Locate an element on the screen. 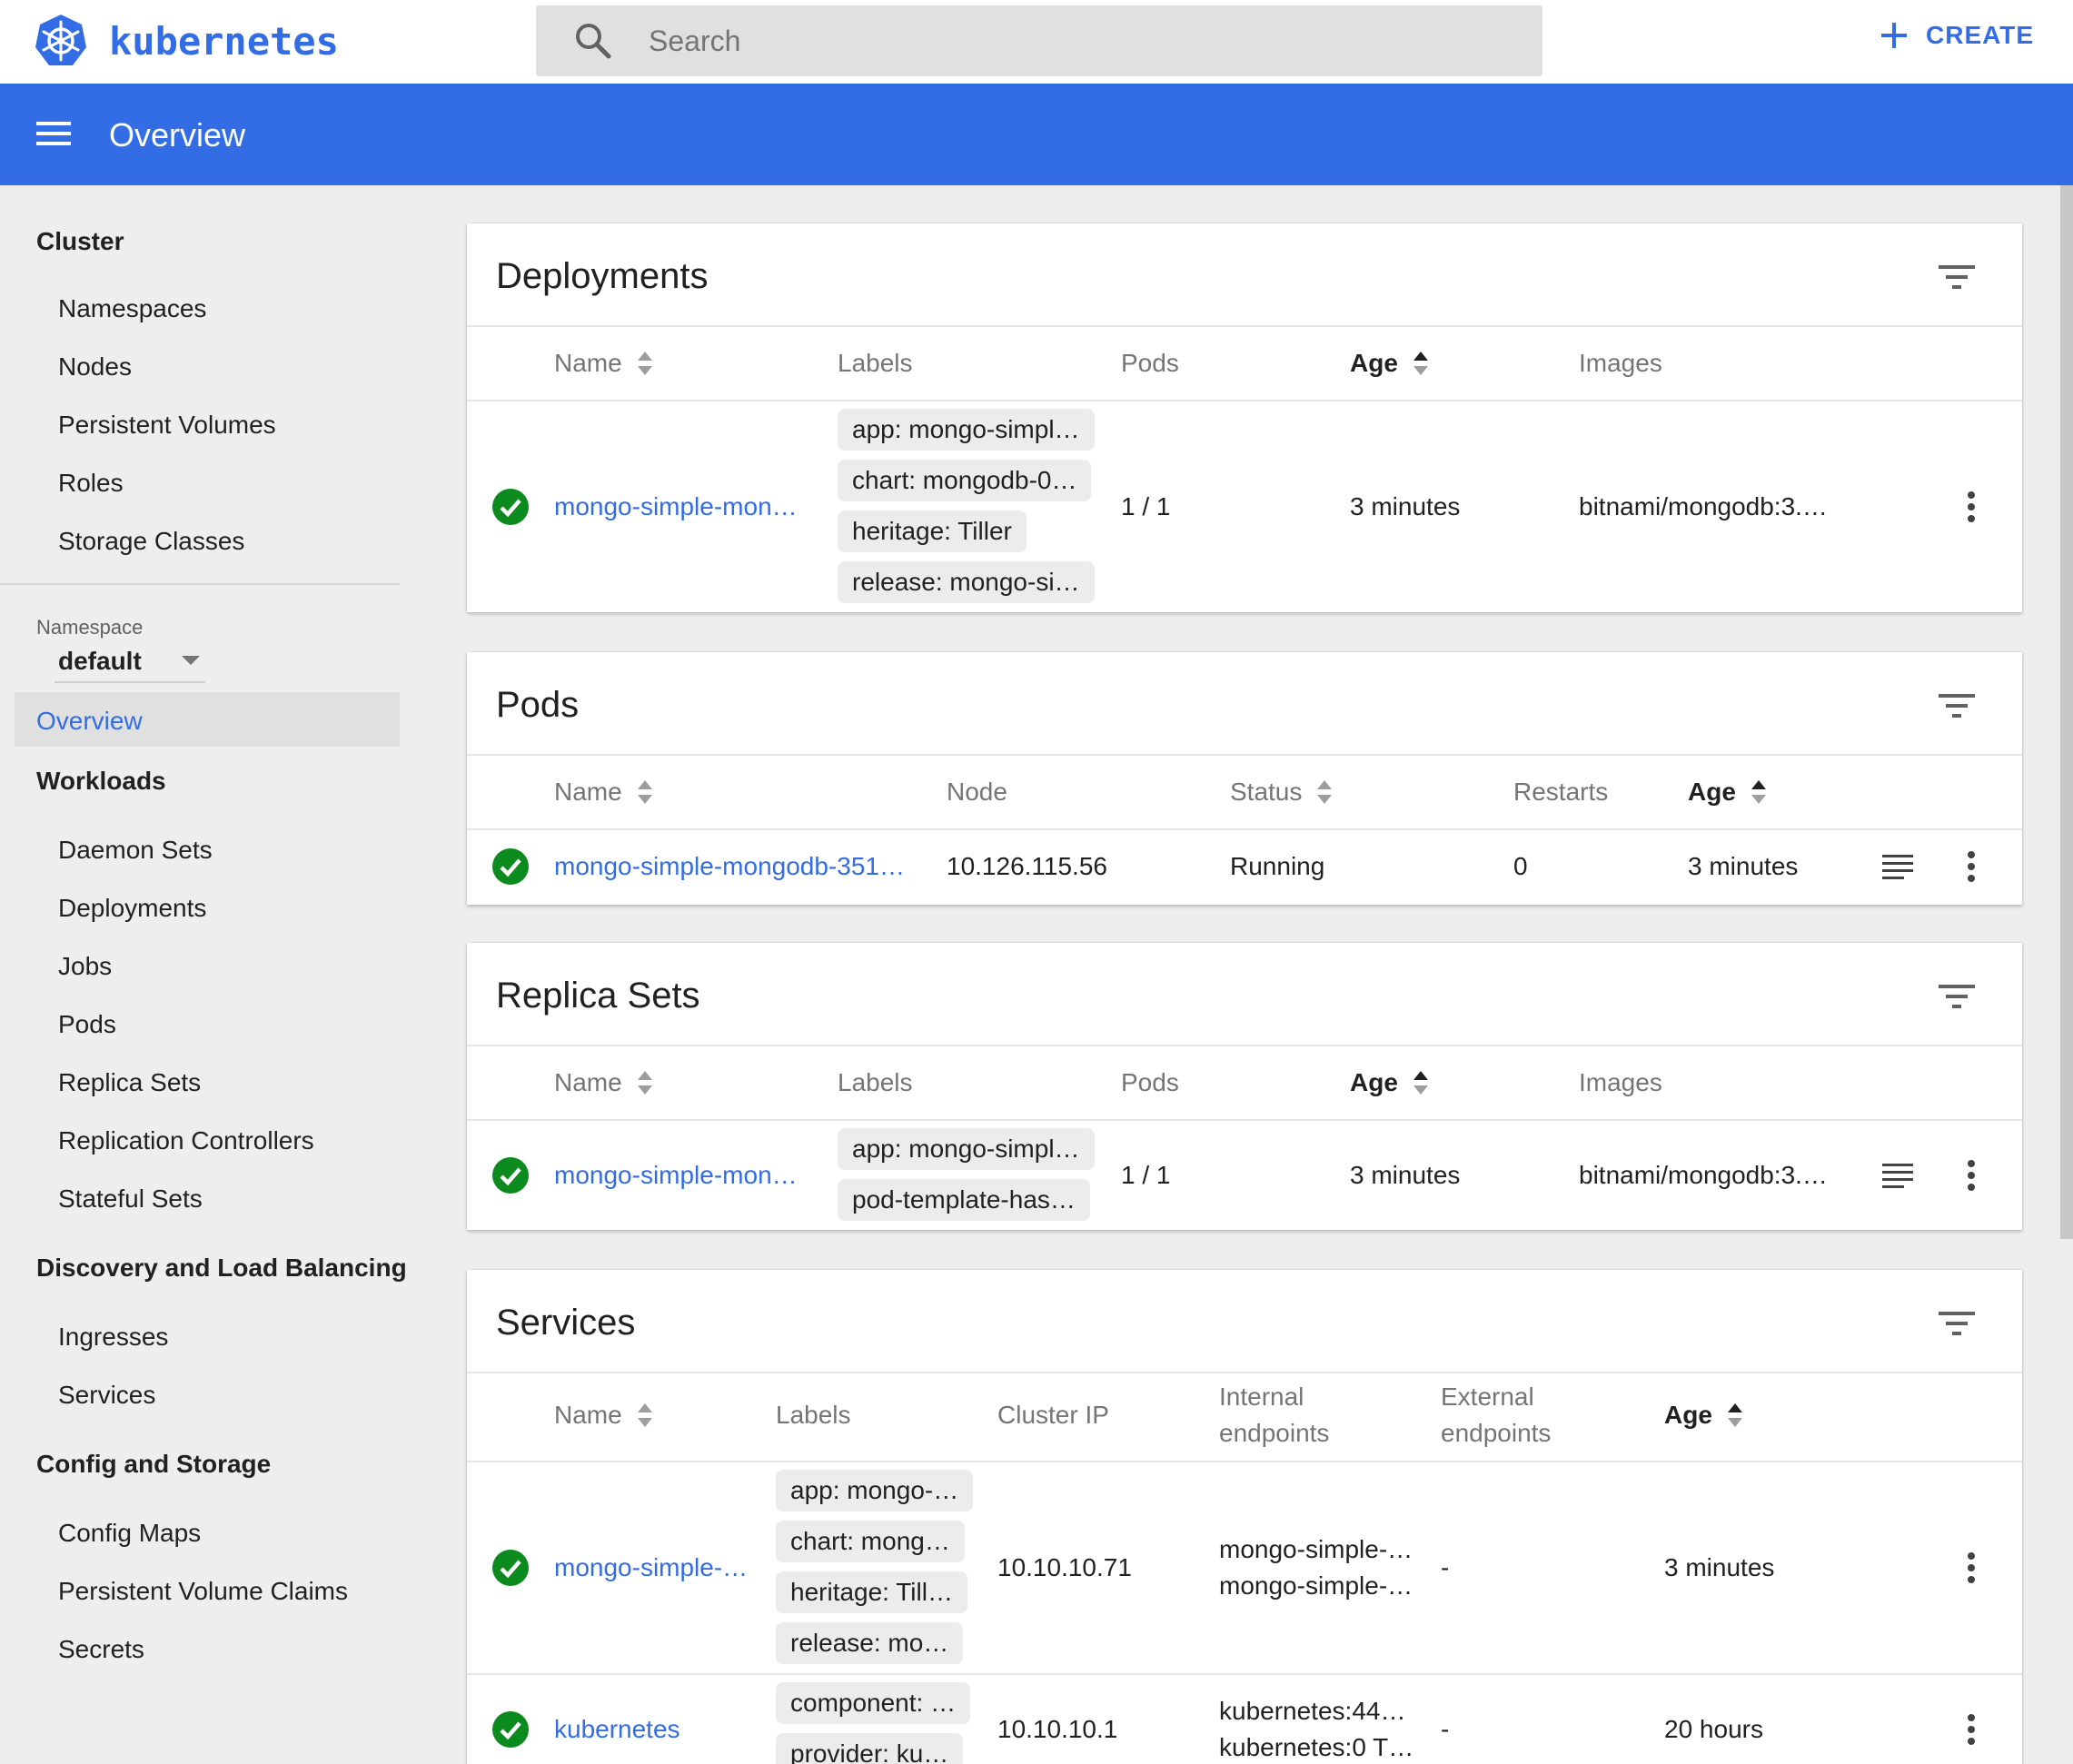  sidebar-item-replica-sets: Replica Sets is located at coordinates (130, 1082).